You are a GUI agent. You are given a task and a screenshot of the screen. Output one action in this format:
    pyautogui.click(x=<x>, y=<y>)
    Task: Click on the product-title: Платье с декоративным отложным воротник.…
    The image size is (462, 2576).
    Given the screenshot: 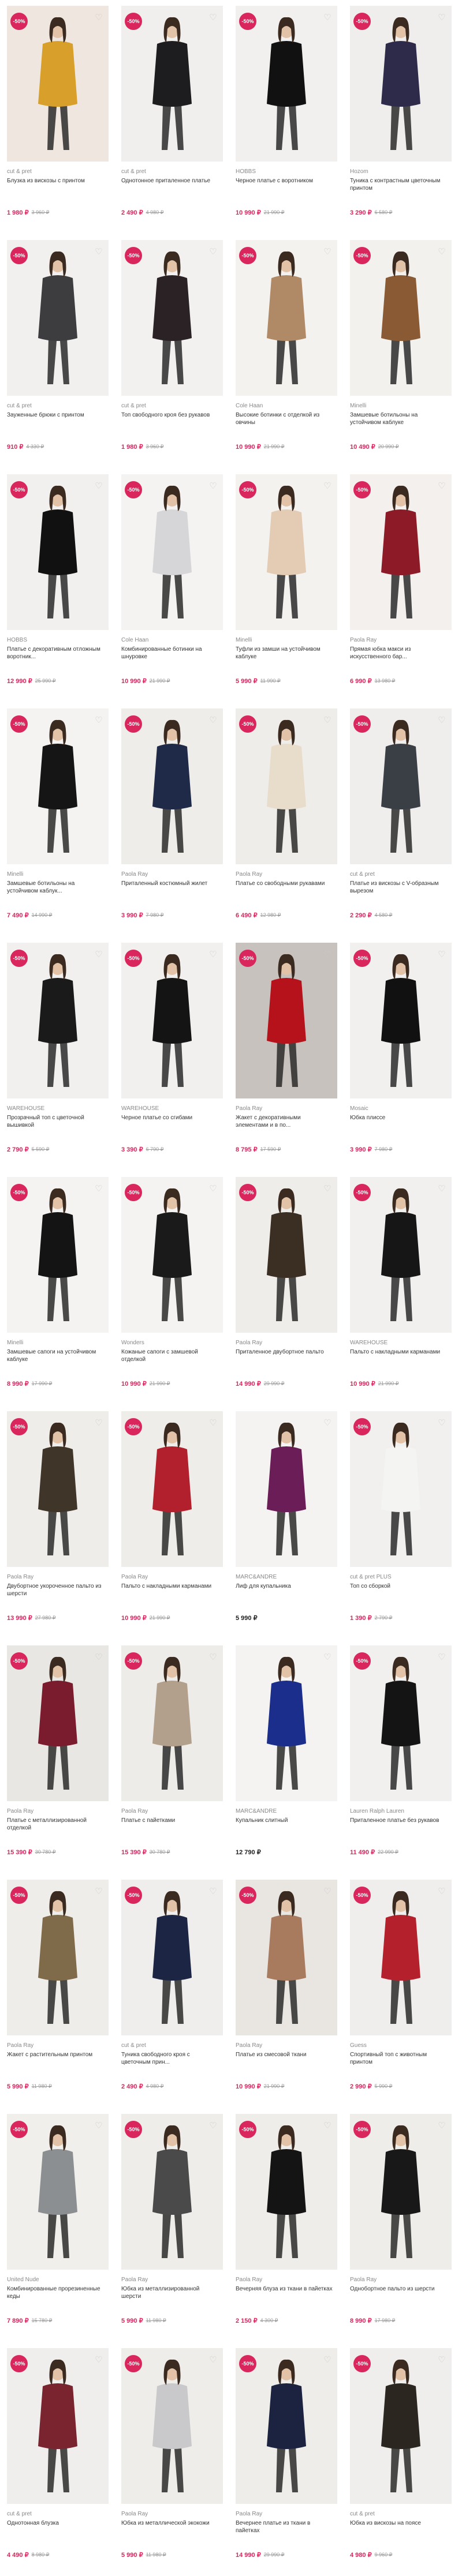 What is the action you would take?
    pyautogui.click(x=56, y=653)
    